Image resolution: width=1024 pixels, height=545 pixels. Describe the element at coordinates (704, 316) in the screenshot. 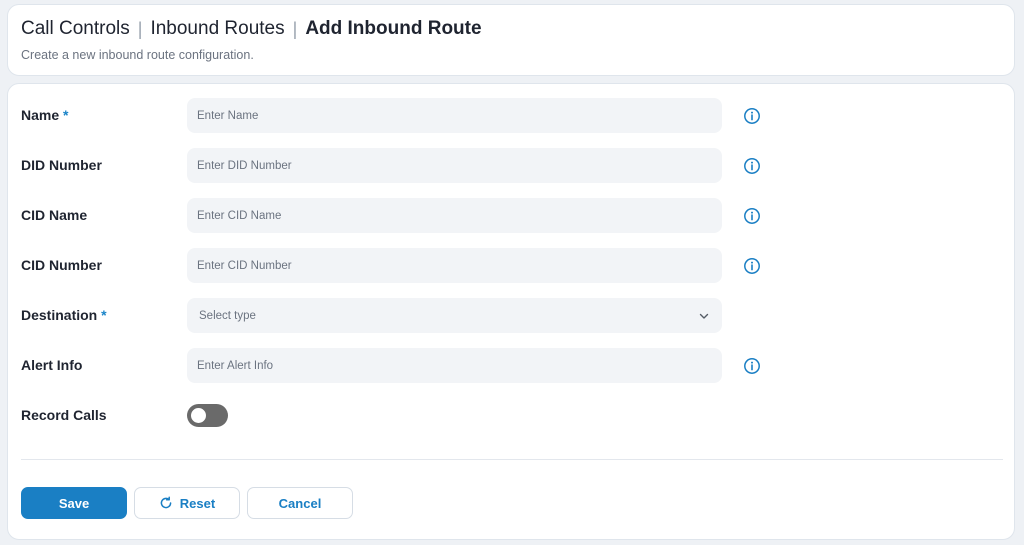

I see `chevron-down-icon` at that location.